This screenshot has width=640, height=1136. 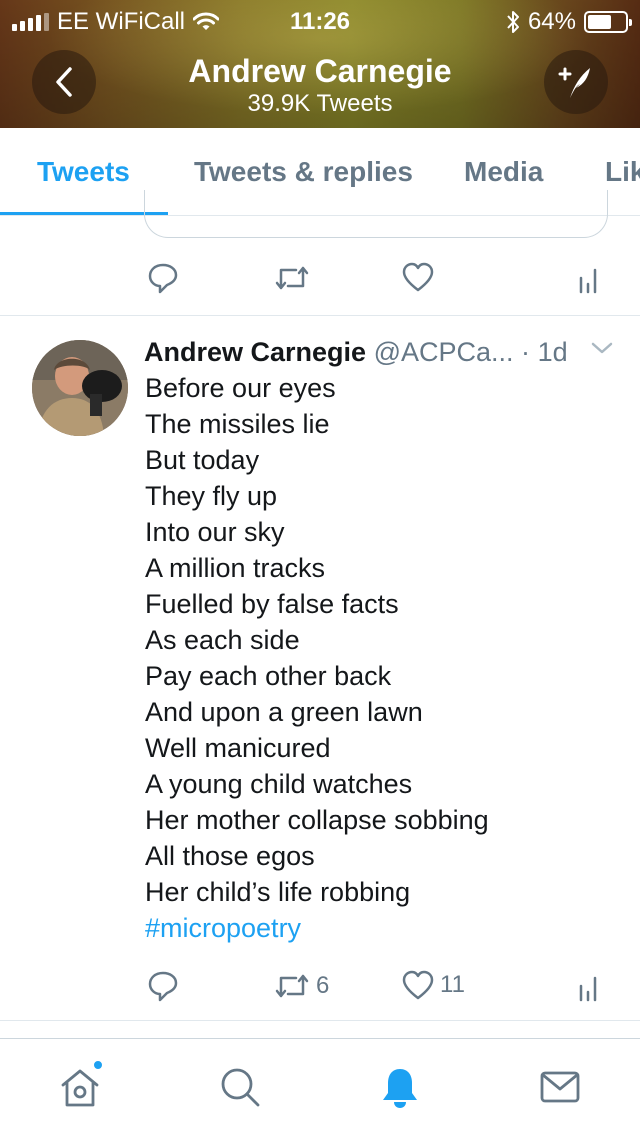 What do you see at coordinates (602, 348) in the screenshot?
I see `chevron-down-icon` at bounding box center [602, 348].